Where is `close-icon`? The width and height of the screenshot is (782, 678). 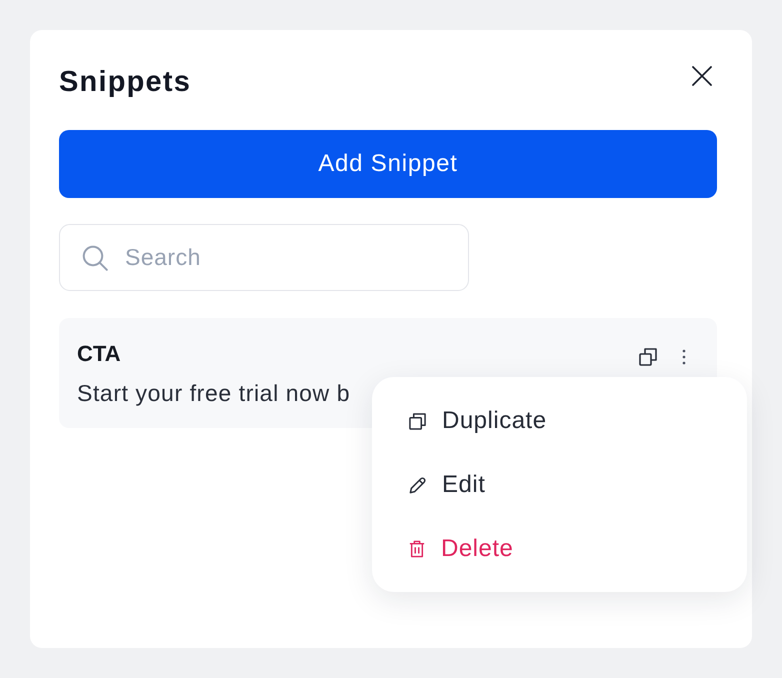 close-icon is located at coordinates (702, 76).